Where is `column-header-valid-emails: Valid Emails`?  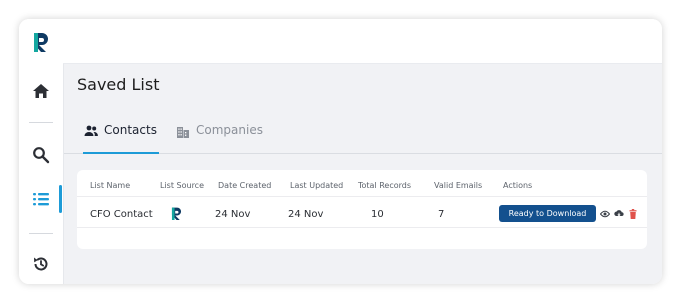
column-header-valid-emails: Valid Emails is located at coordinates (458, 185).